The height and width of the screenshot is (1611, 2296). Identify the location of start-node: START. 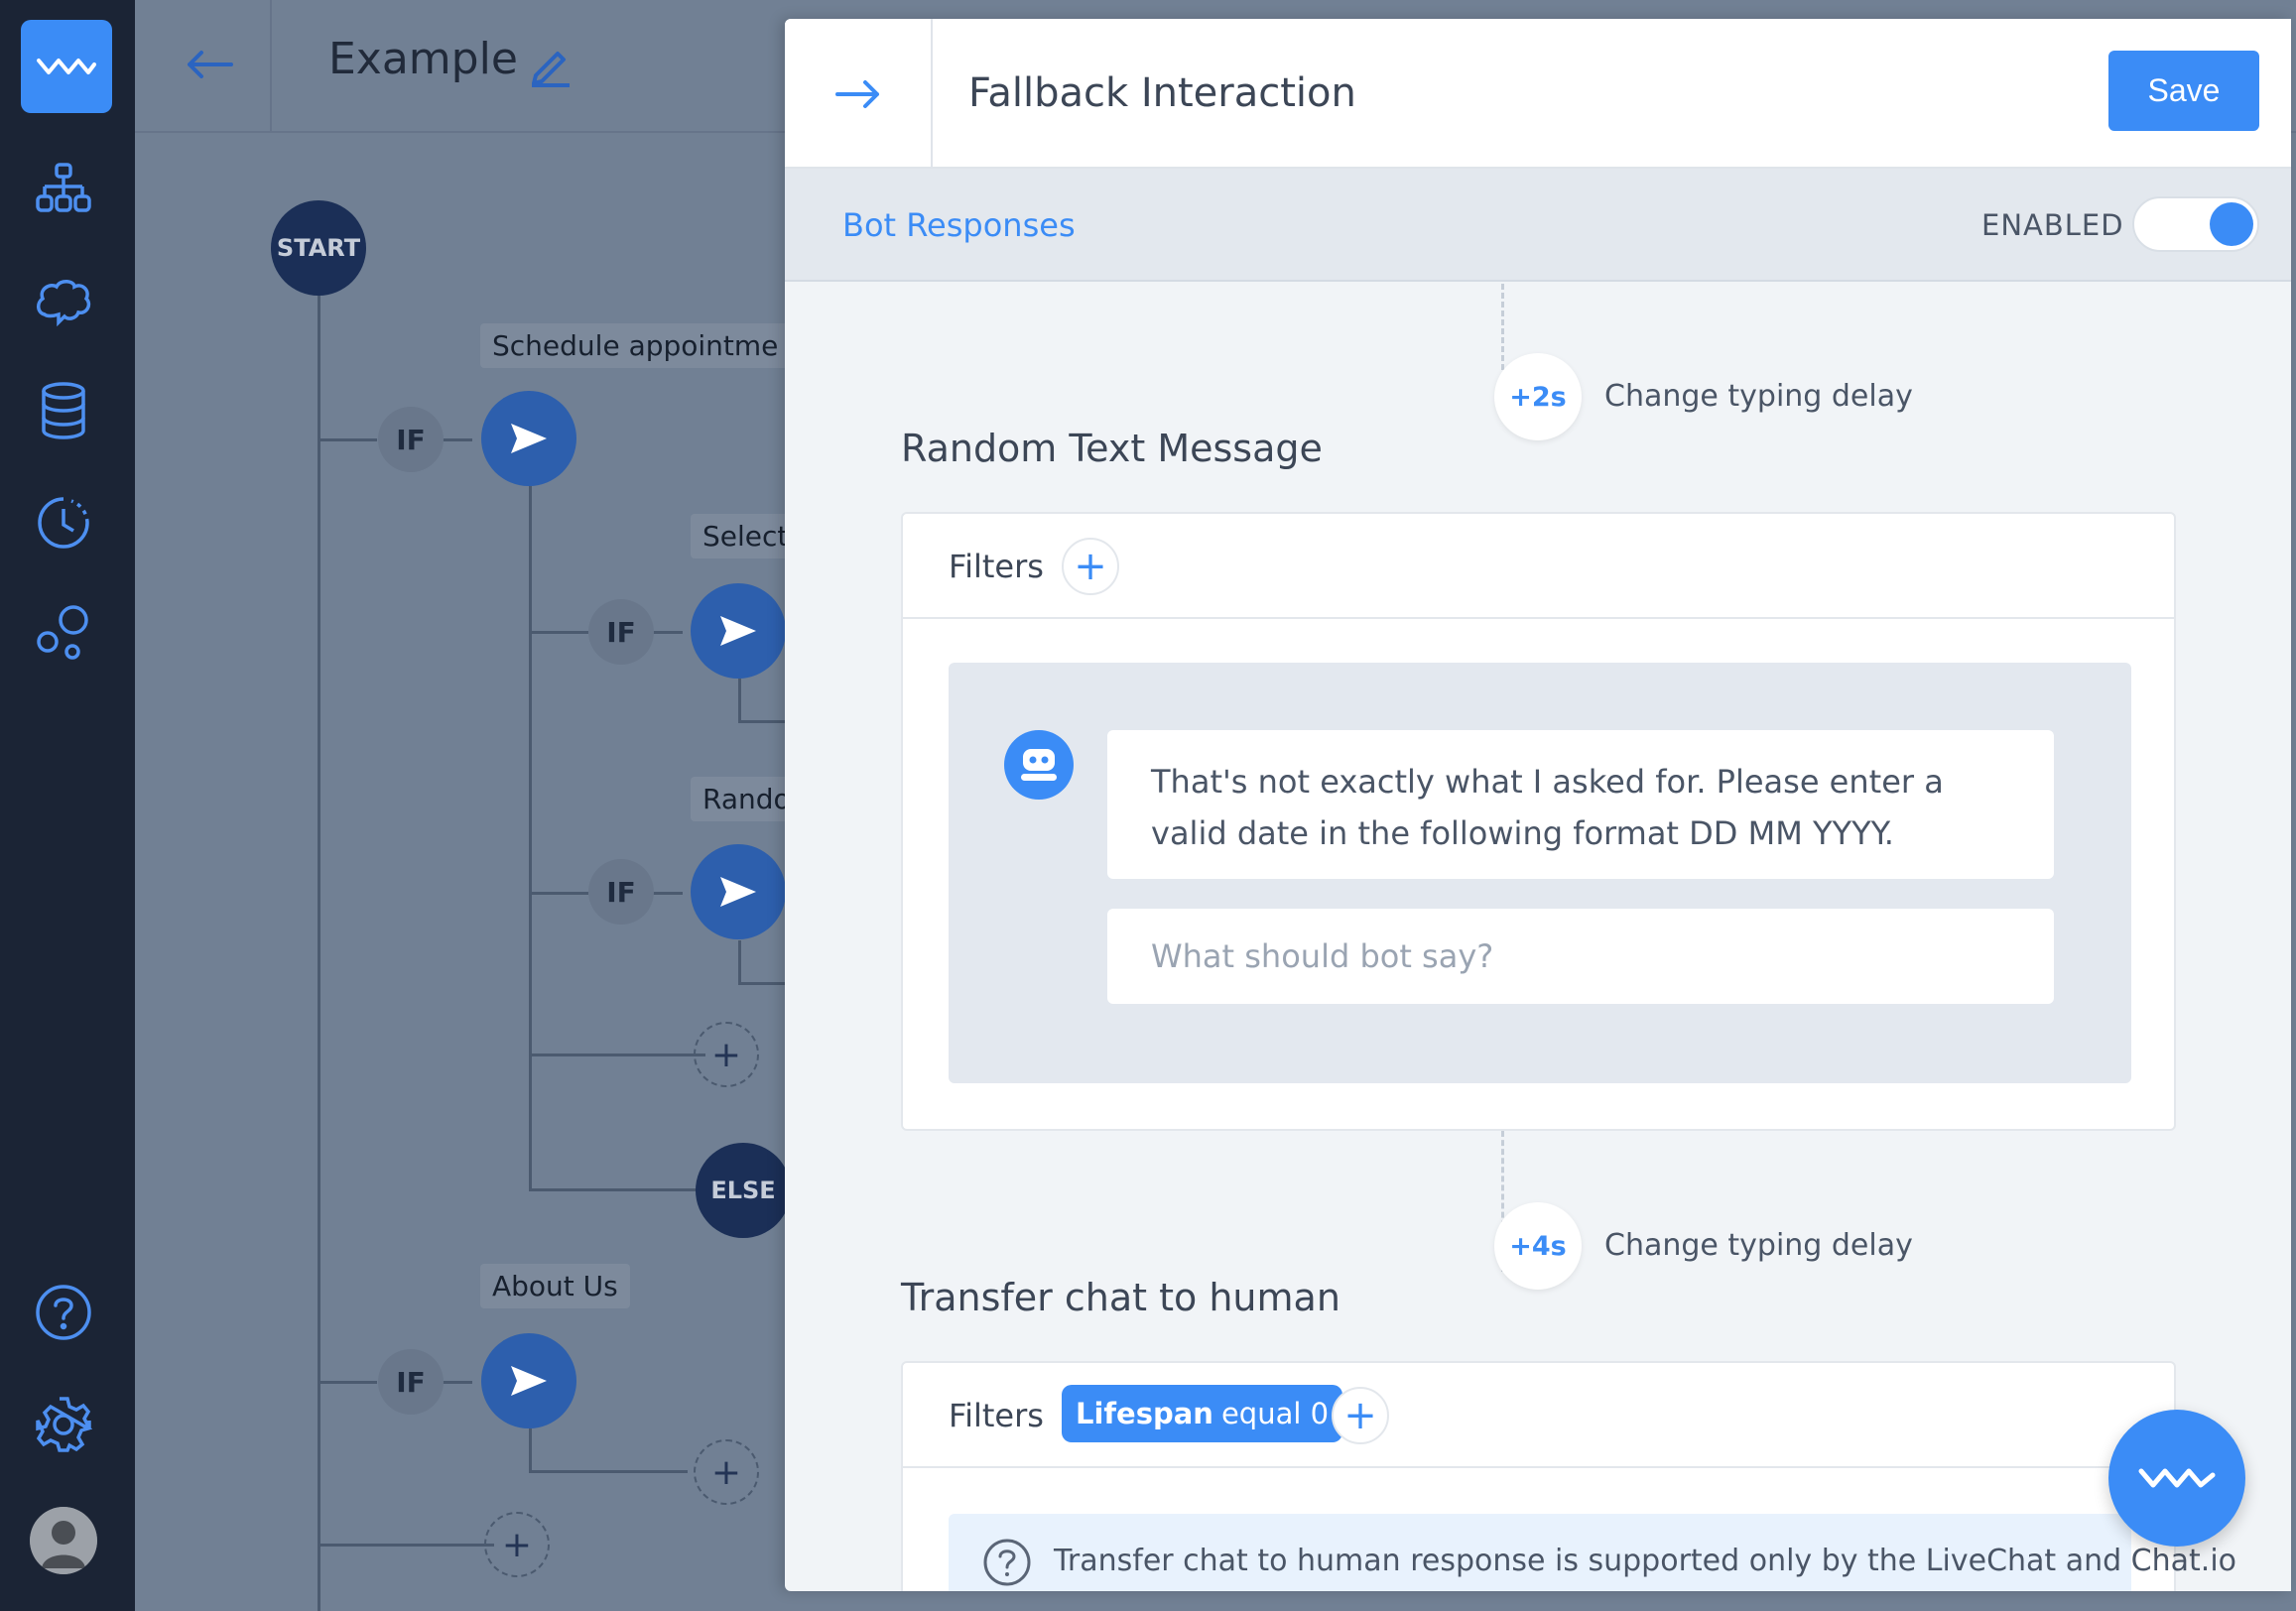
(319, 248).